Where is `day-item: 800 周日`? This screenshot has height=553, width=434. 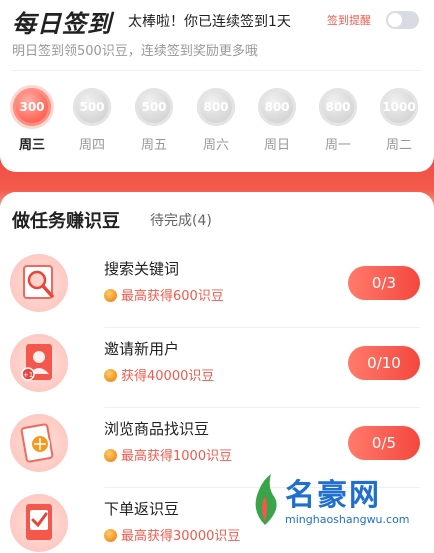
day-item: 800 周日 is located at coordinates (277, 120).